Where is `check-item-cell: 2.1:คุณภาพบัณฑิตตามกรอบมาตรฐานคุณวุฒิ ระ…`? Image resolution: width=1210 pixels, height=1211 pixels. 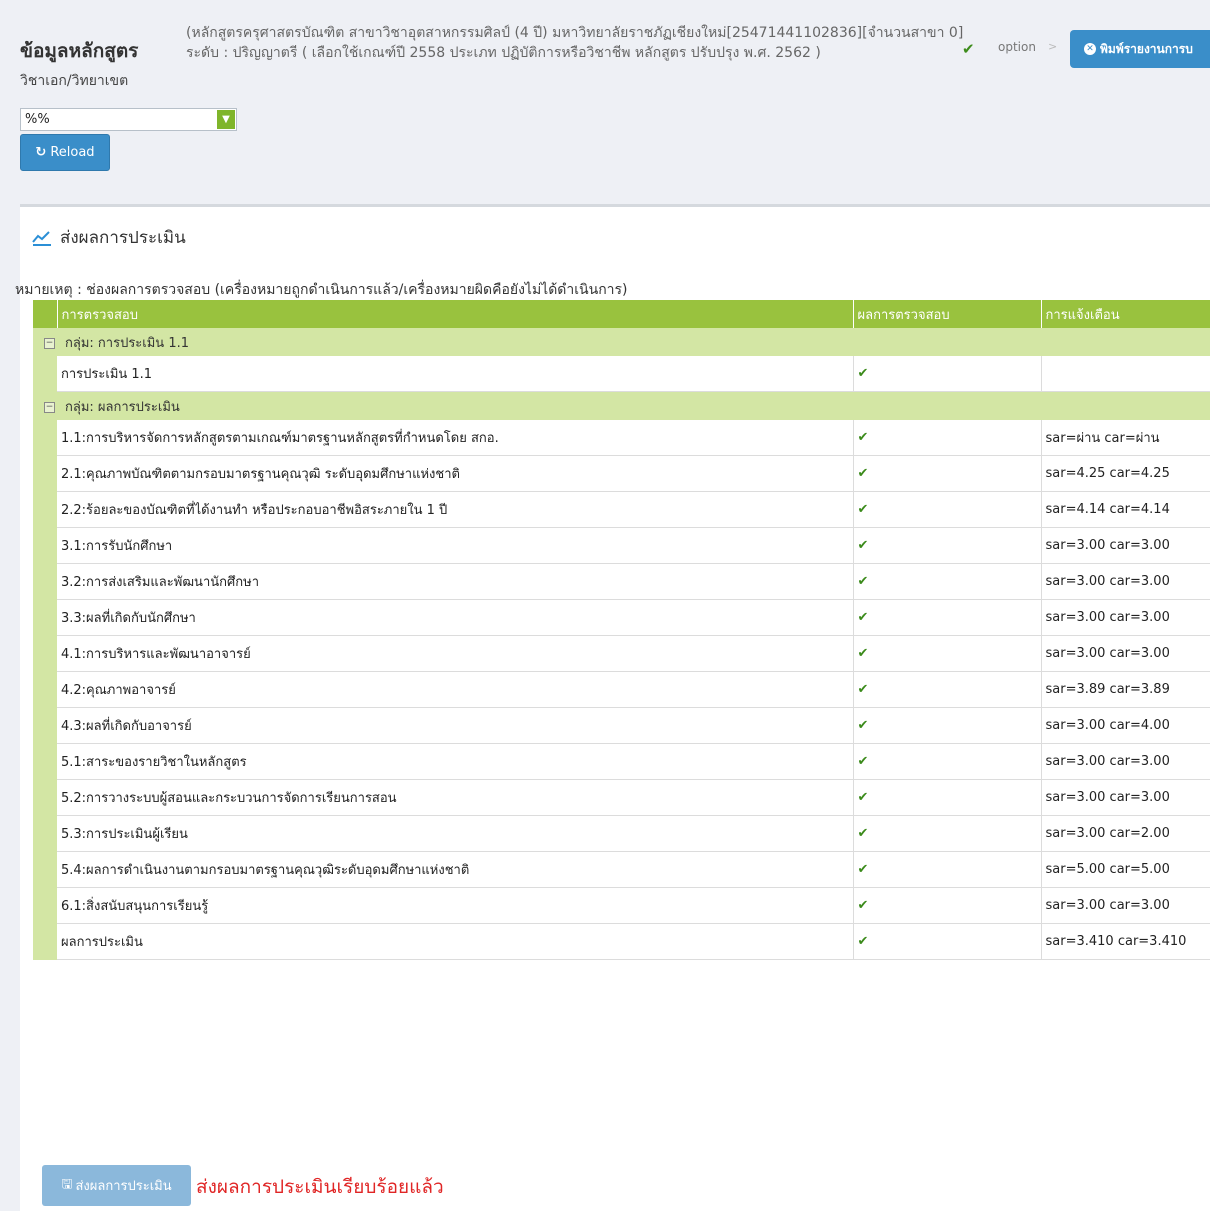 check-item-cell: 2.1:คุณภาพบัณฑิตตามกรอบมาตรฐานคุณวุฒิ ระ… is located at coordinates (455, 473).